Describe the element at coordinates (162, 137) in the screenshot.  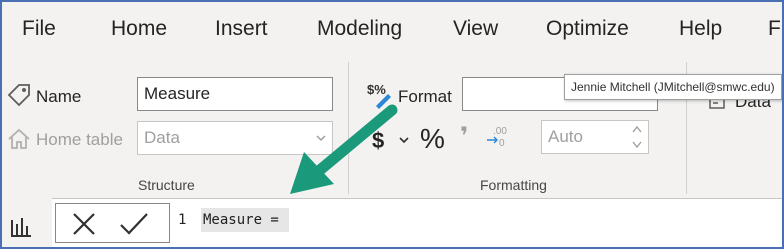
I see `home-table-value: Data` at that location.